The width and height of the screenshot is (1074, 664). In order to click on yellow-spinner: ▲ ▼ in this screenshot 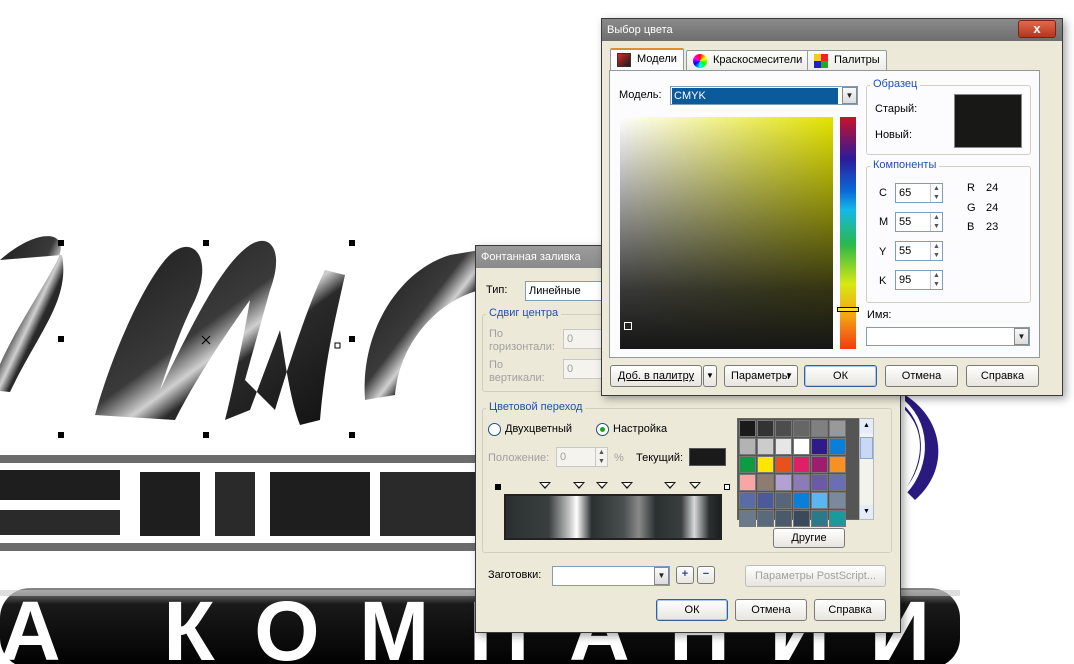, I will do `click(936, 251)`.